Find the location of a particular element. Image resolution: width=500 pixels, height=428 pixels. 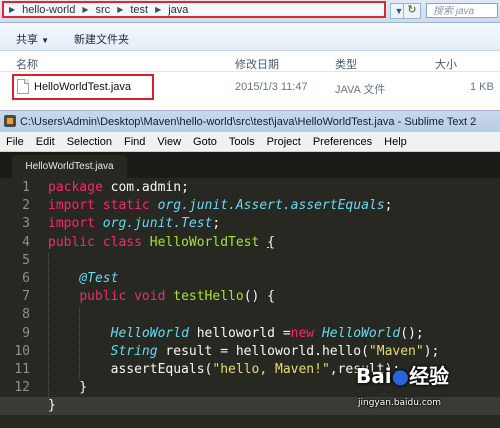

code-line: @Test is located at coordinates (83, 278).